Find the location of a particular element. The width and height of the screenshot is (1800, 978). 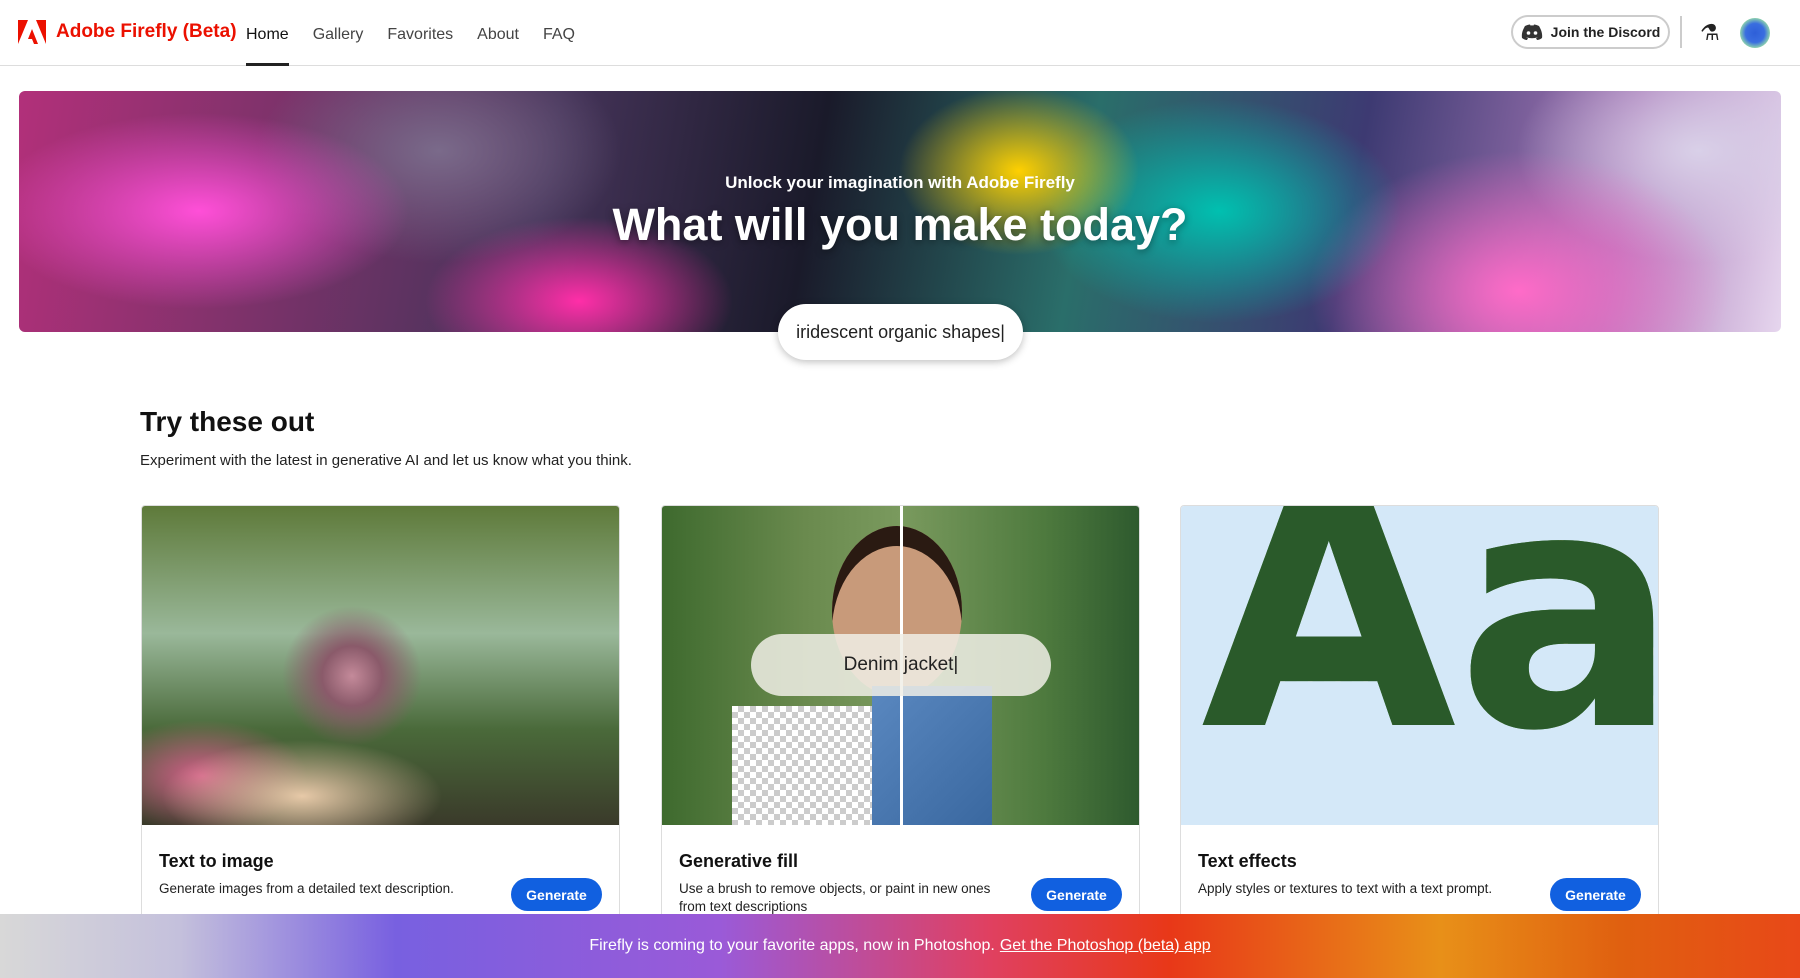

nav-tabs: Home Gallery Favorites About FAQ is located at coordinates (410, 33).